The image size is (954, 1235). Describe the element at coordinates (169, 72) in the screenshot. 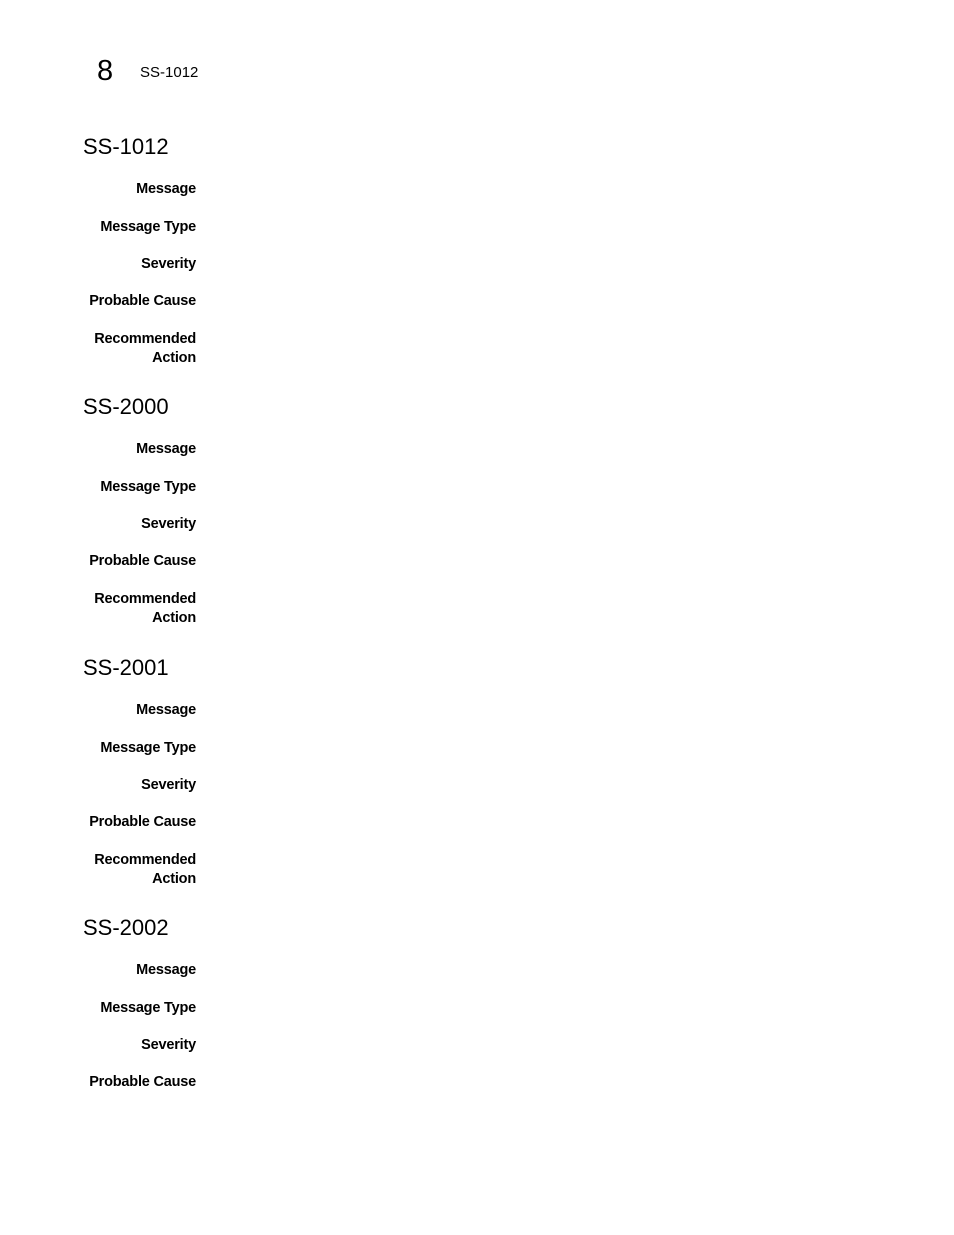

I see `running-title: SS-1012` at that location.